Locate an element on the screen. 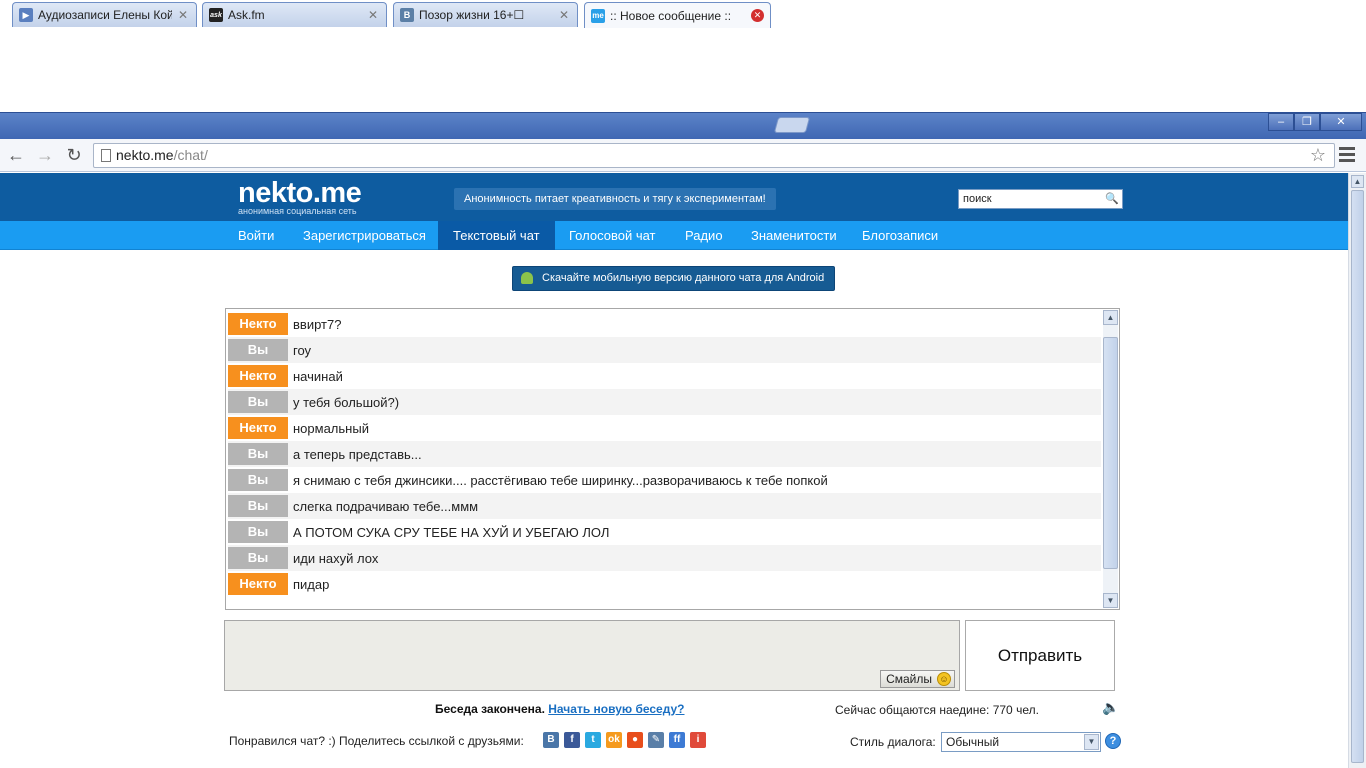  tab-askfm: ask Ask.fm ✕ is located at coordinates (294, 14).